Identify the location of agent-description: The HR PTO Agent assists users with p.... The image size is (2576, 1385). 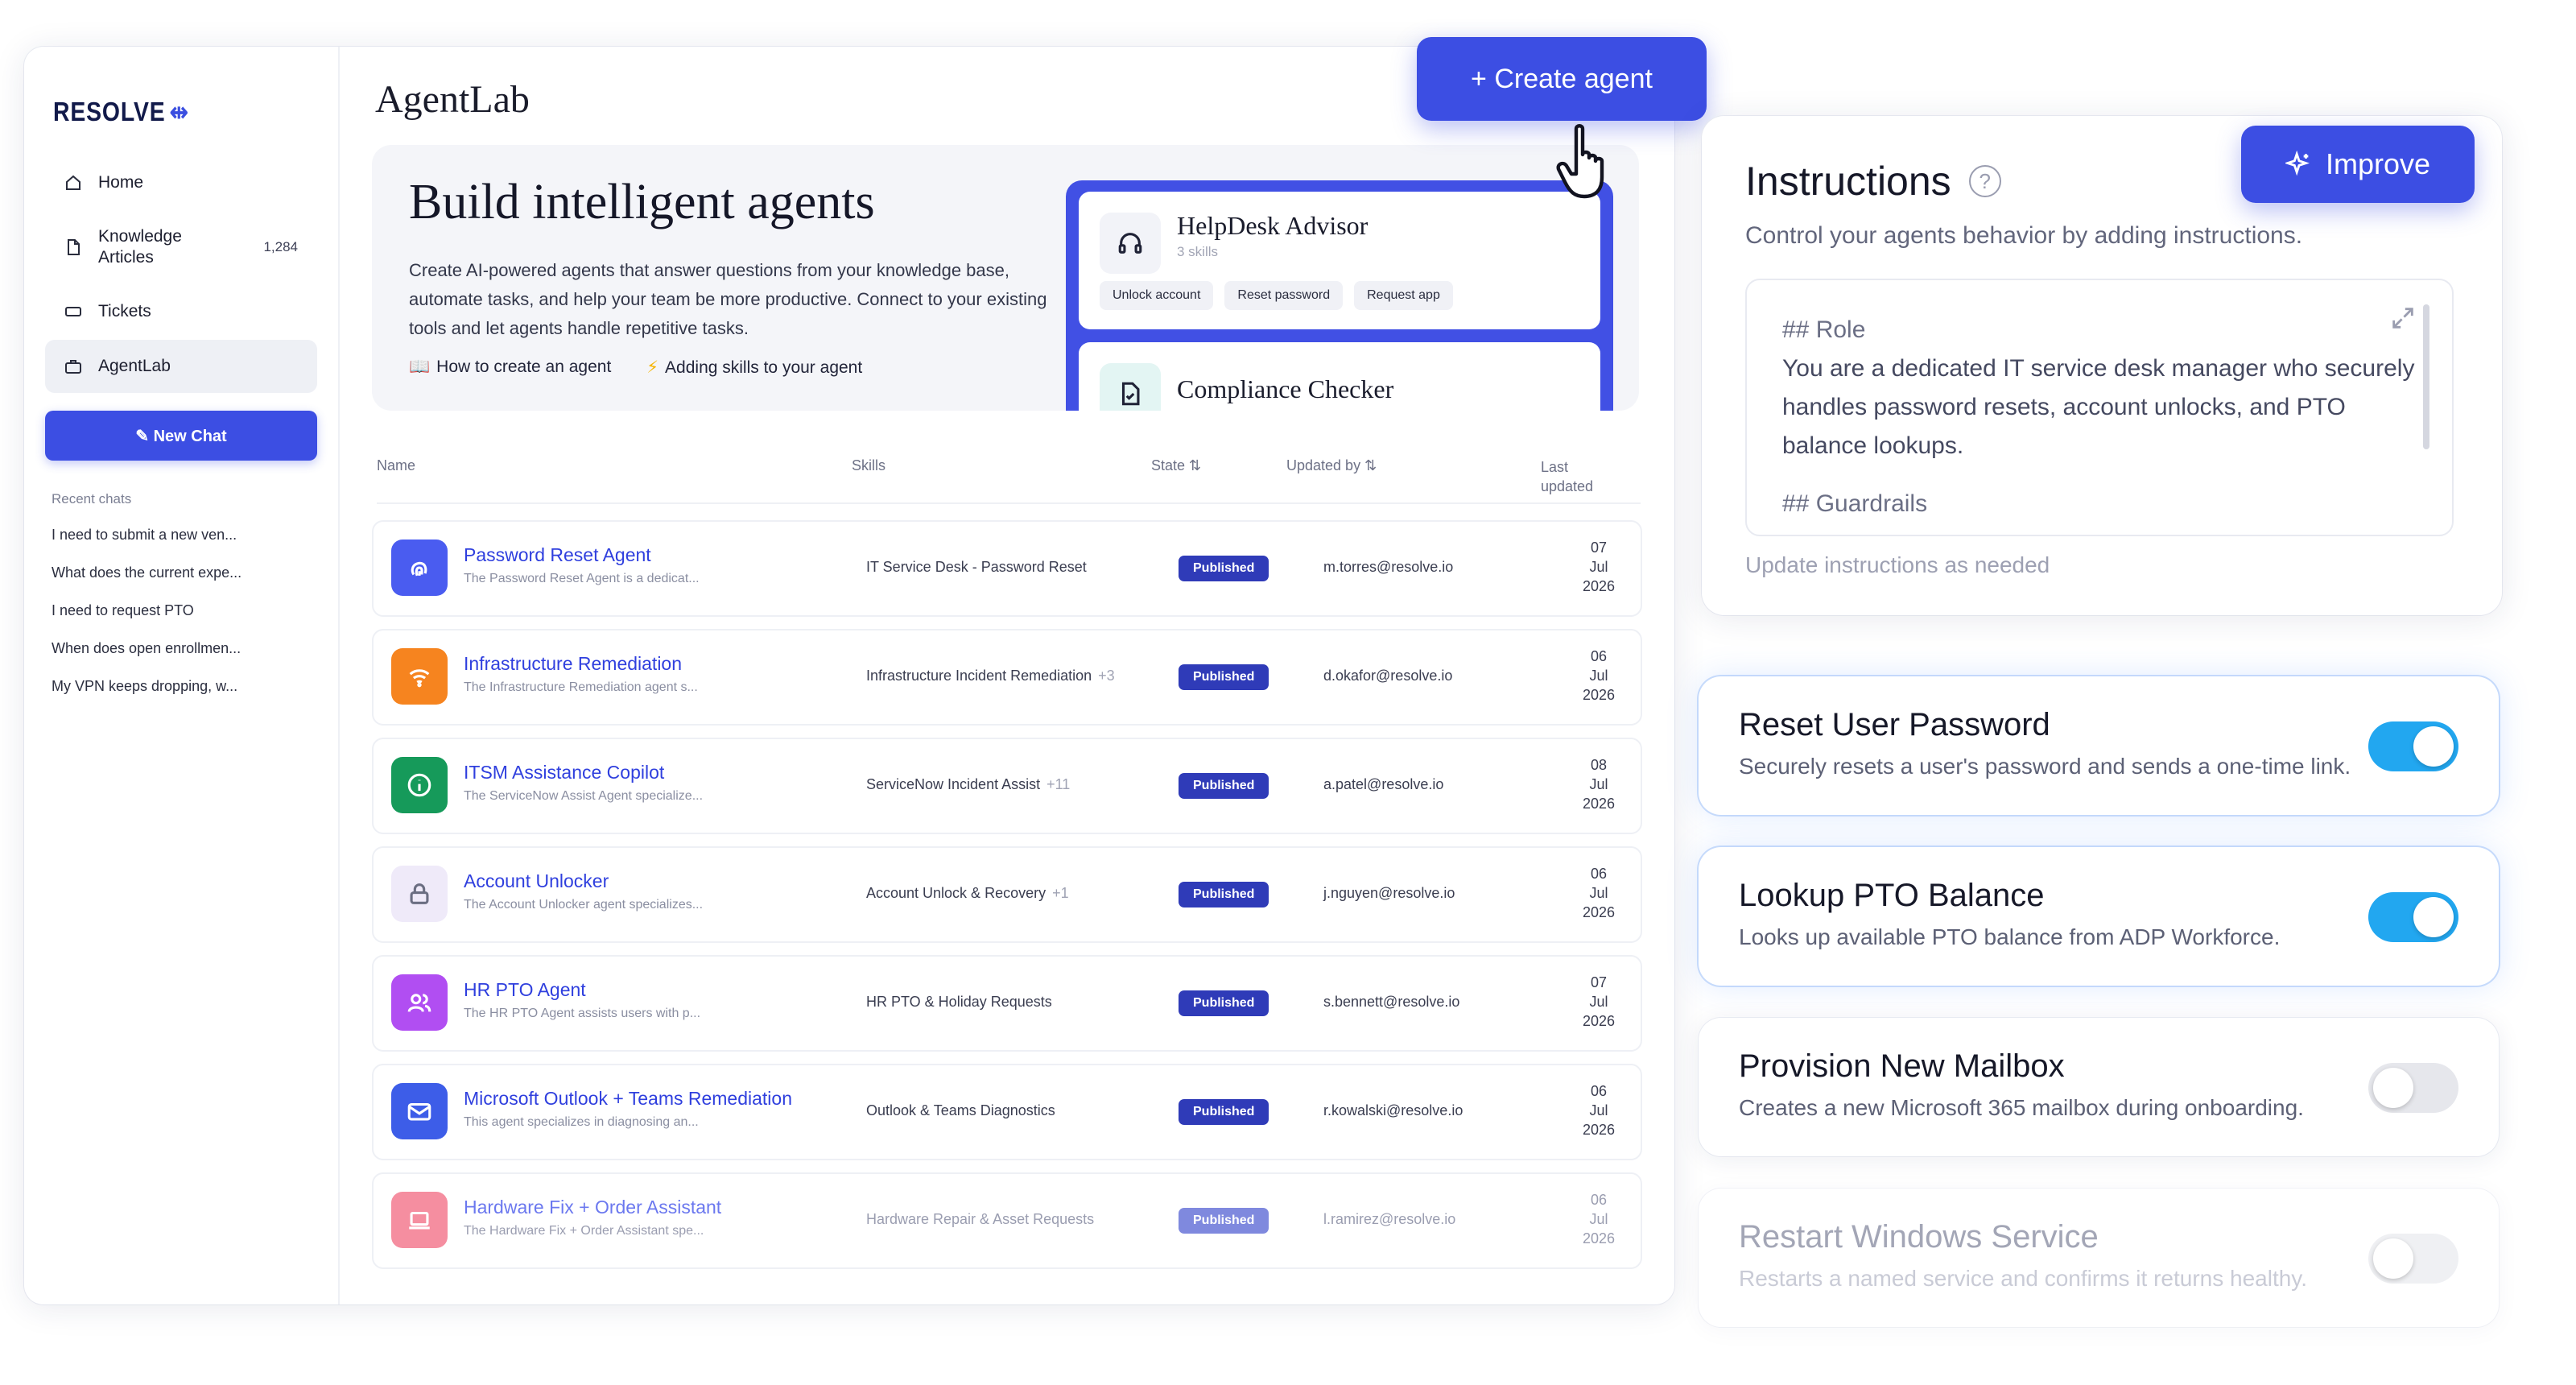
(582, 1014).